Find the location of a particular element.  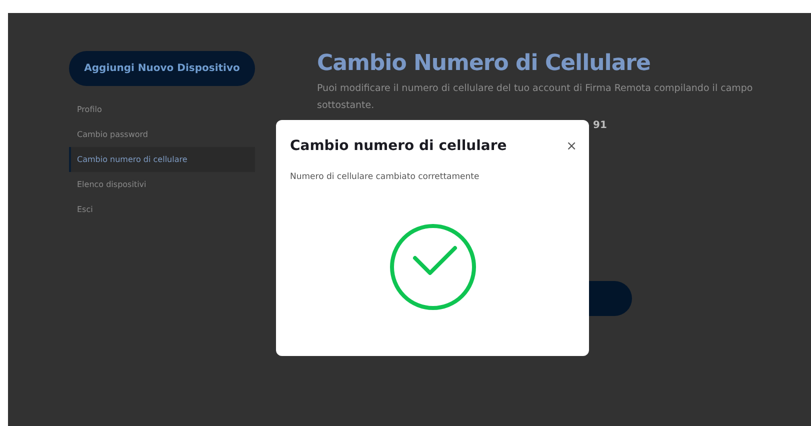

close-button: × is located at coordinates (571, 146).